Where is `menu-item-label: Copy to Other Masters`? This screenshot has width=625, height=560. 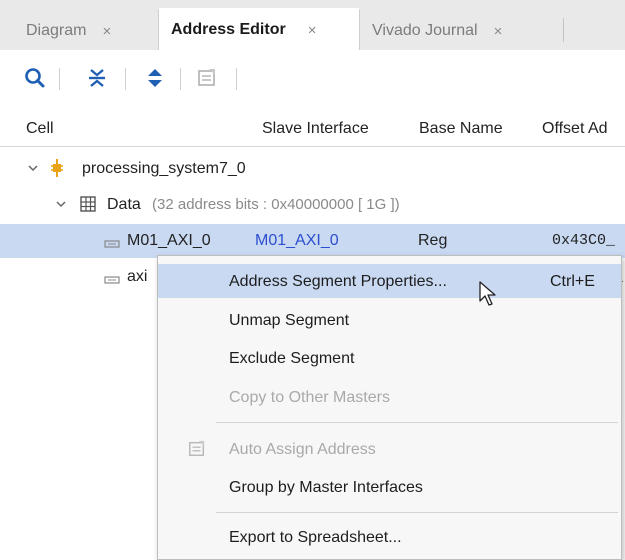 menu-item-label: Copy to Other Masters is located at coordinates (309, 397).